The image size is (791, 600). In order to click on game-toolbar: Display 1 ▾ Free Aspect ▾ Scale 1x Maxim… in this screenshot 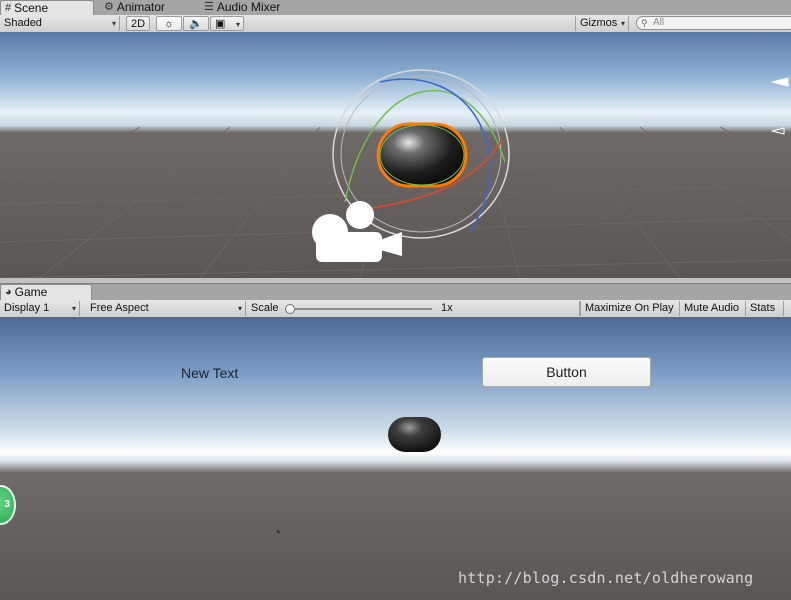, I will do `click(395, 309)`.